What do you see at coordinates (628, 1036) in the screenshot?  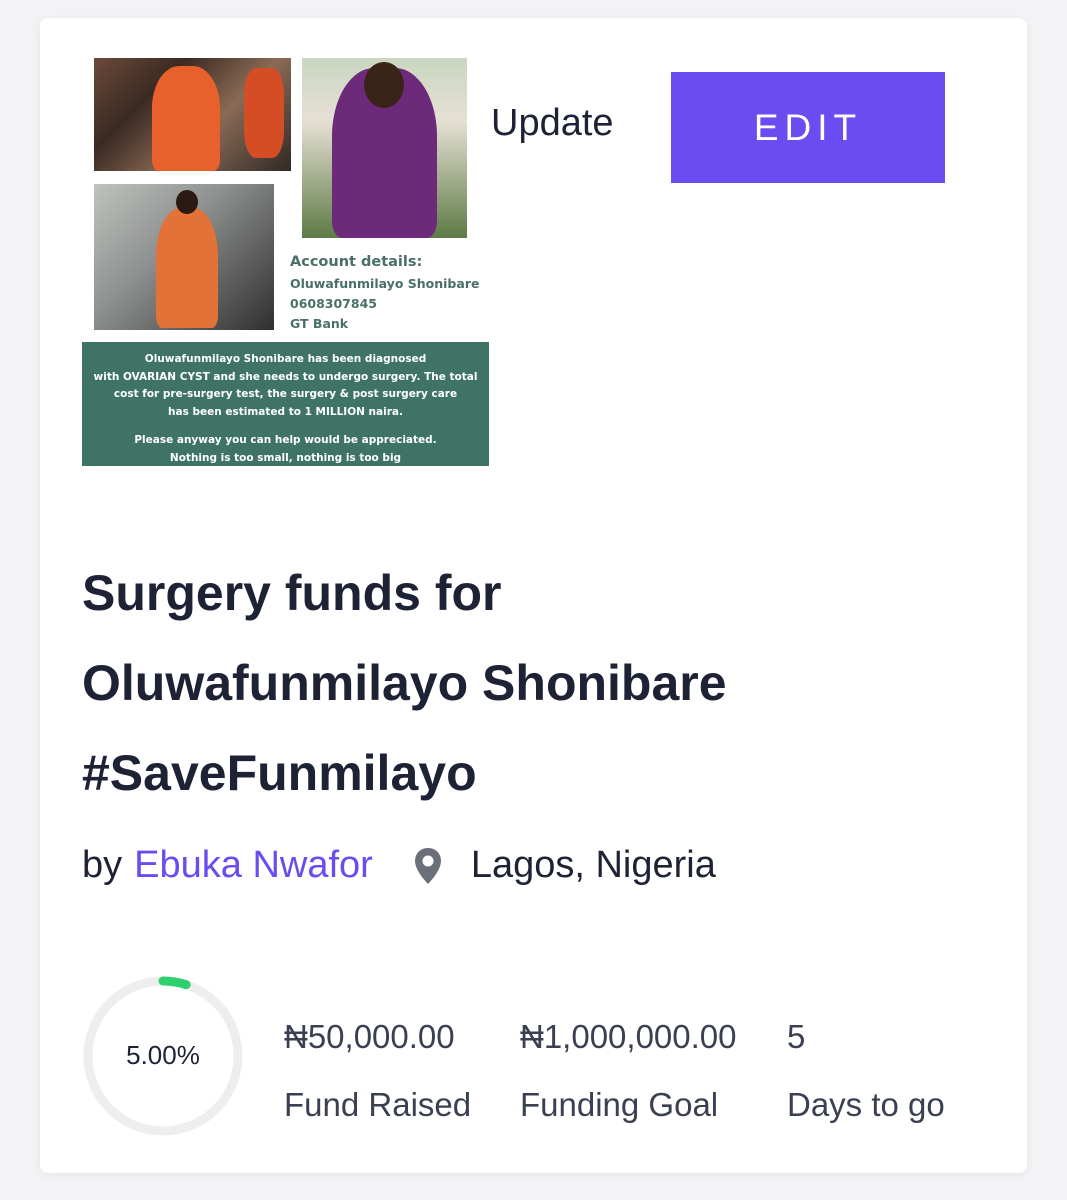 I see `funding-goal-value: ₦1,000,000.00` at bounding box center [628, 1036].